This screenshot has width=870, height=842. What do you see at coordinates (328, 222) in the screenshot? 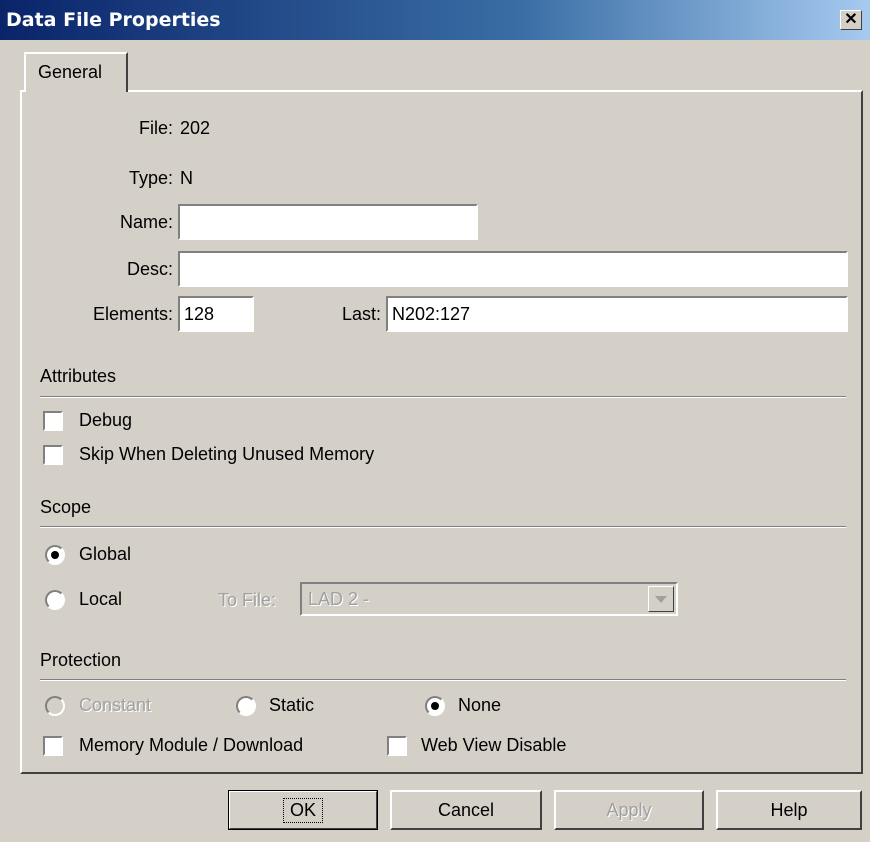
I see `name-field` at bounding box center [328, 222].